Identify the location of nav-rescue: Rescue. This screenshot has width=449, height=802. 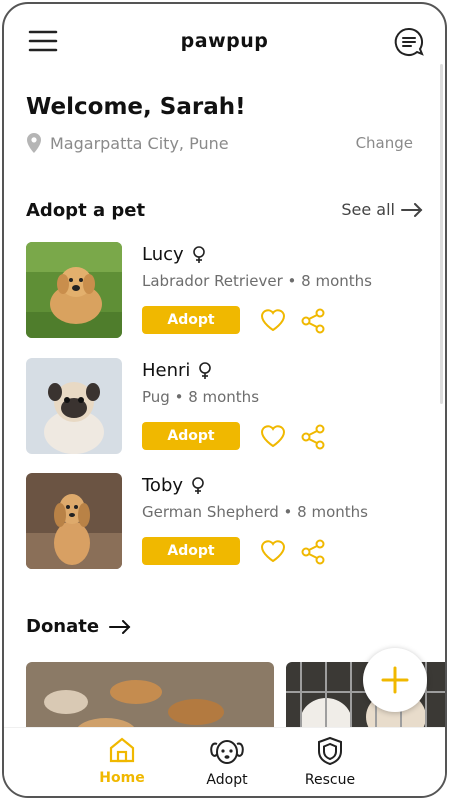
(330, 762).